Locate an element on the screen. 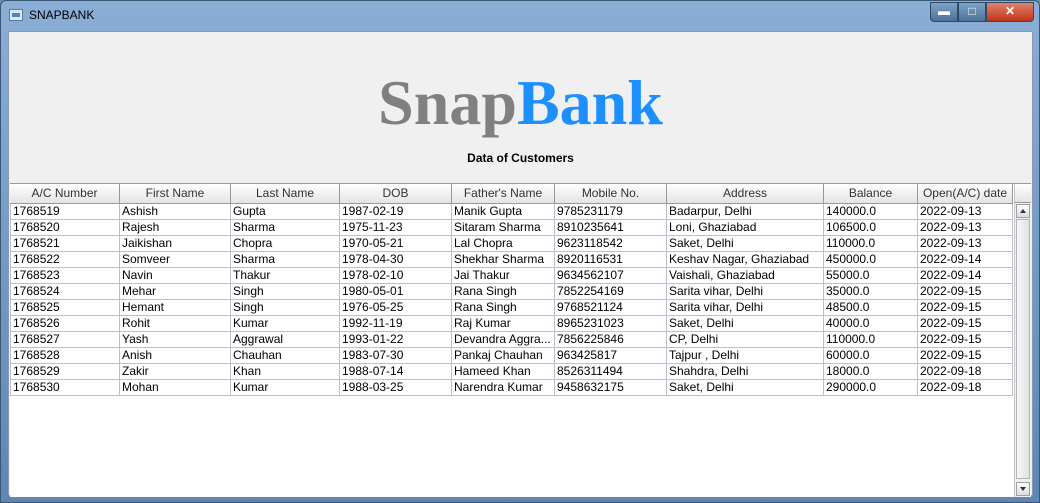 The image size is (1040, 503). table-cell: 1768527 is located at coordinates (65, 339).